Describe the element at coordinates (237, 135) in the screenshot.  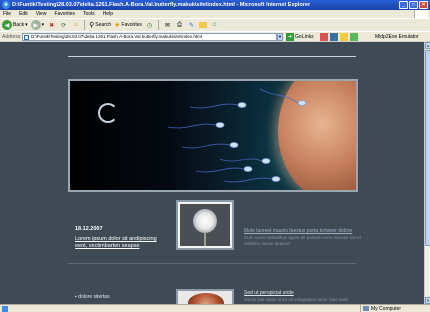
I see `sperm-illustration` at that location.